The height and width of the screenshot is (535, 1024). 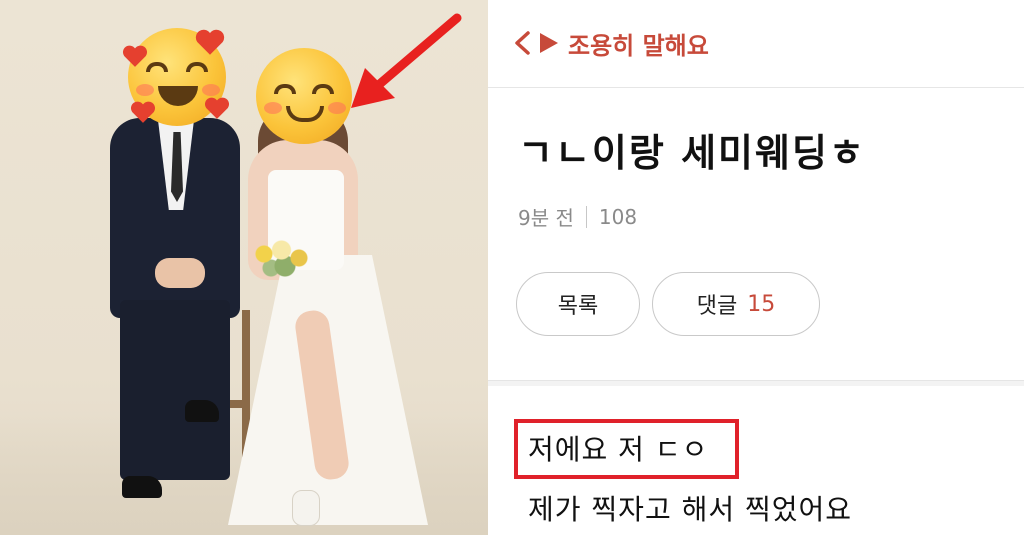 I want to click on bride-shoe, so click(x=306, y=508).